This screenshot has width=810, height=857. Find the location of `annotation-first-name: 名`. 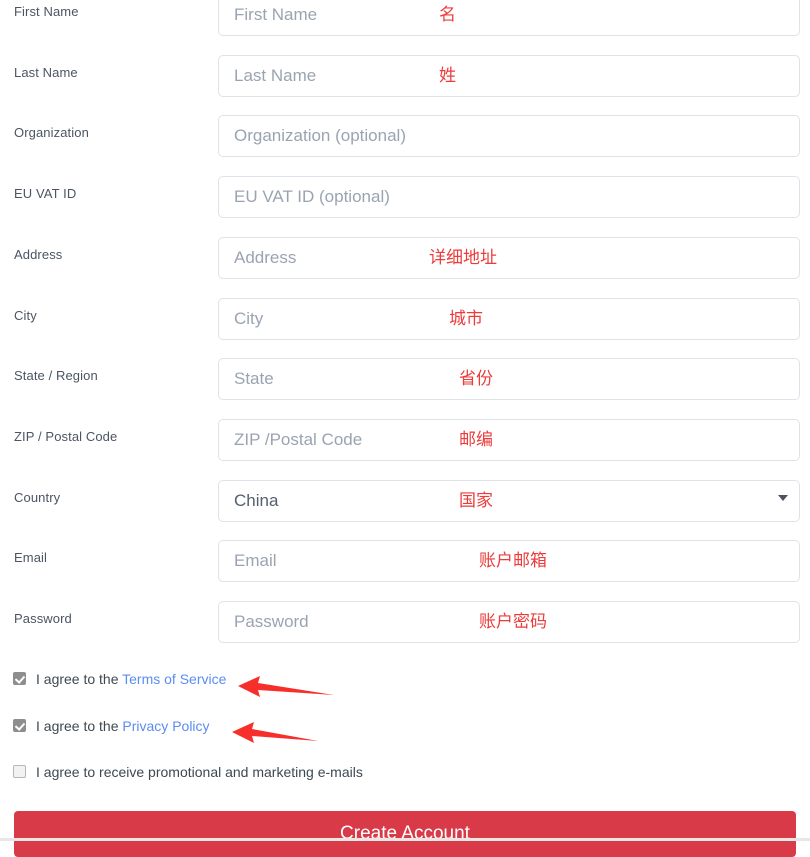

annotation-first-name: 名 is located at coordinates (447, 15).